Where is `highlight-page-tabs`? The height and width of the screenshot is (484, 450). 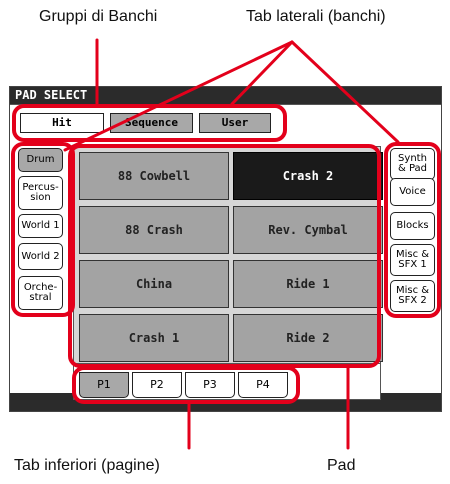 highlight-page-tabs is located at coordinates (186, 385).